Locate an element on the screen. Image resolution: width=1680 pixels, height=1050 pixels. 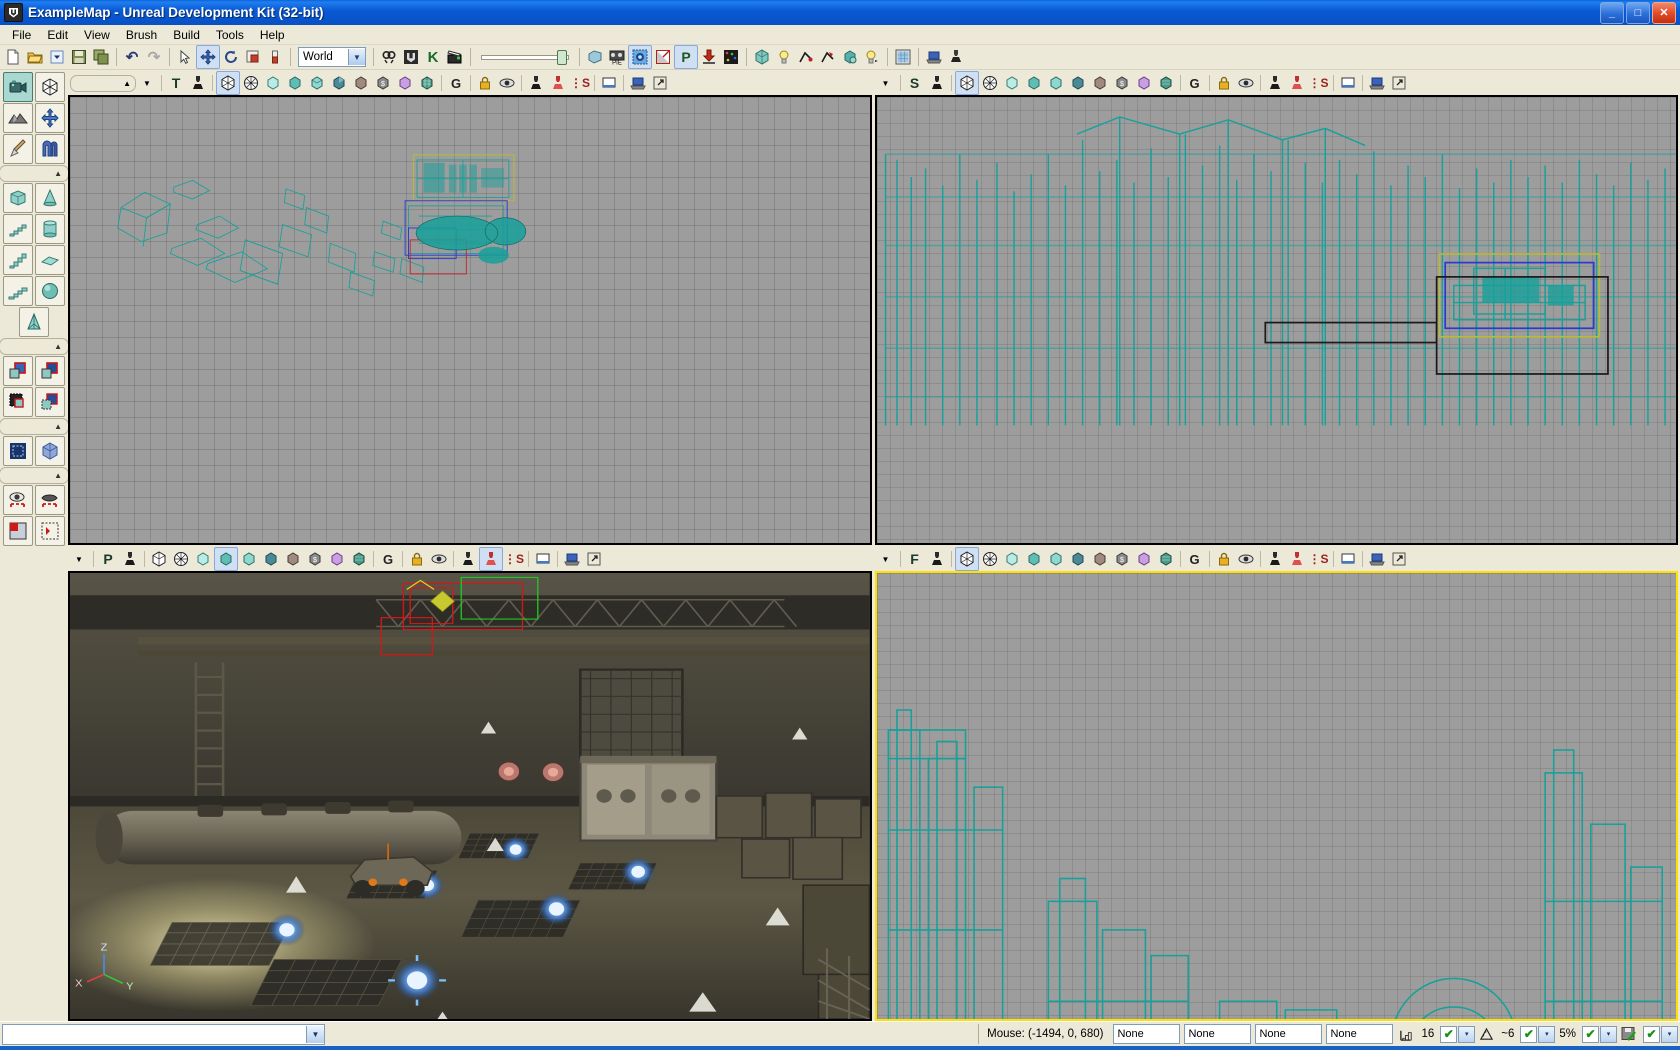
grid-snap-dropdown-icon: ▾ is located at coordinates (1467, 1034).